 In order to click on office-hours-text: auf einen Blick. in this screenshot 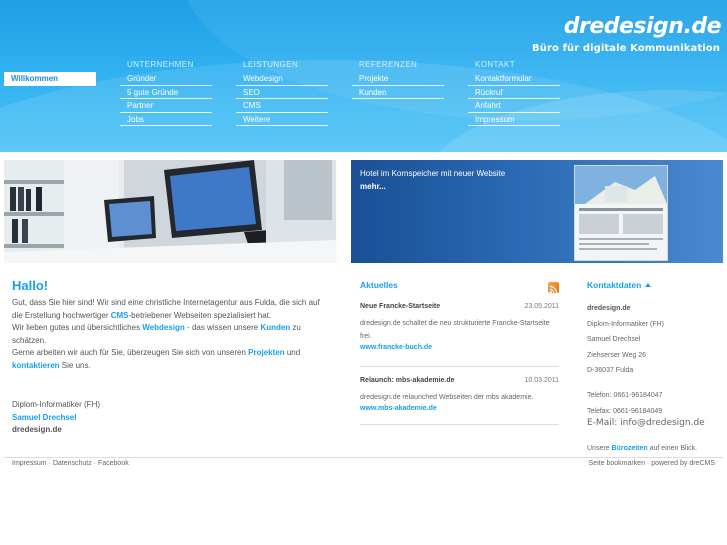, I will do `click(672, 448)`.